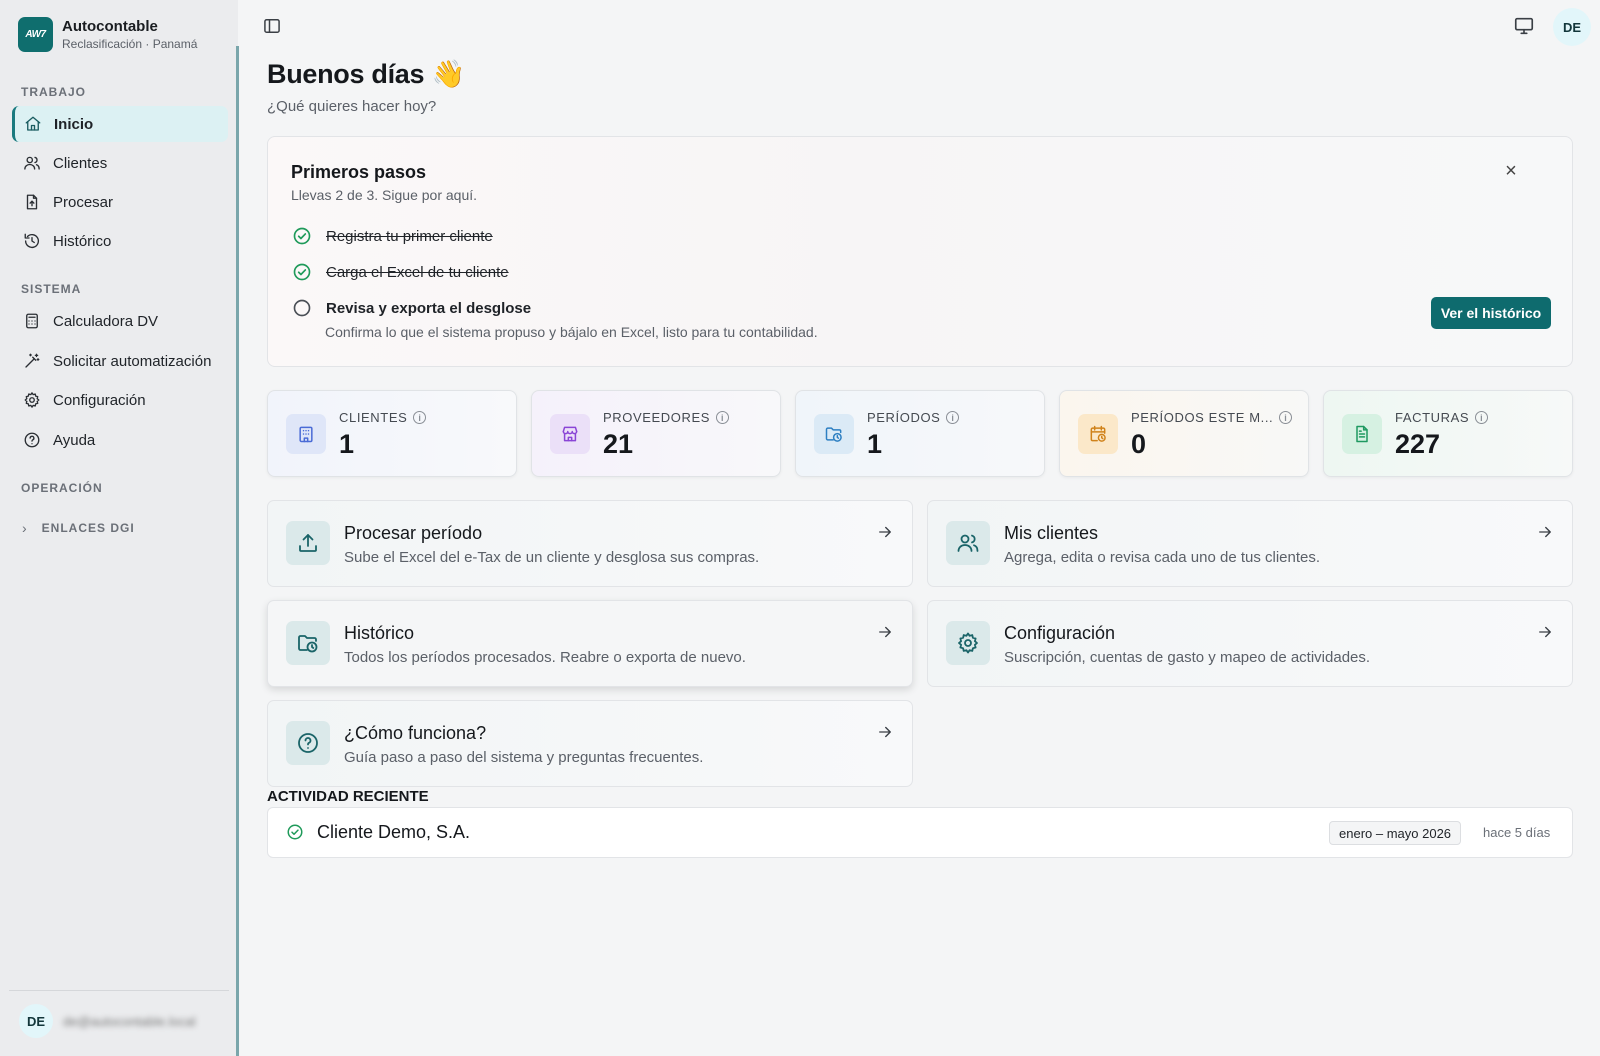  Describe the element at coordinates (394, 832) in the screenshot. I see `activity-client-name: Cliente Demo, S.A.` at that location.